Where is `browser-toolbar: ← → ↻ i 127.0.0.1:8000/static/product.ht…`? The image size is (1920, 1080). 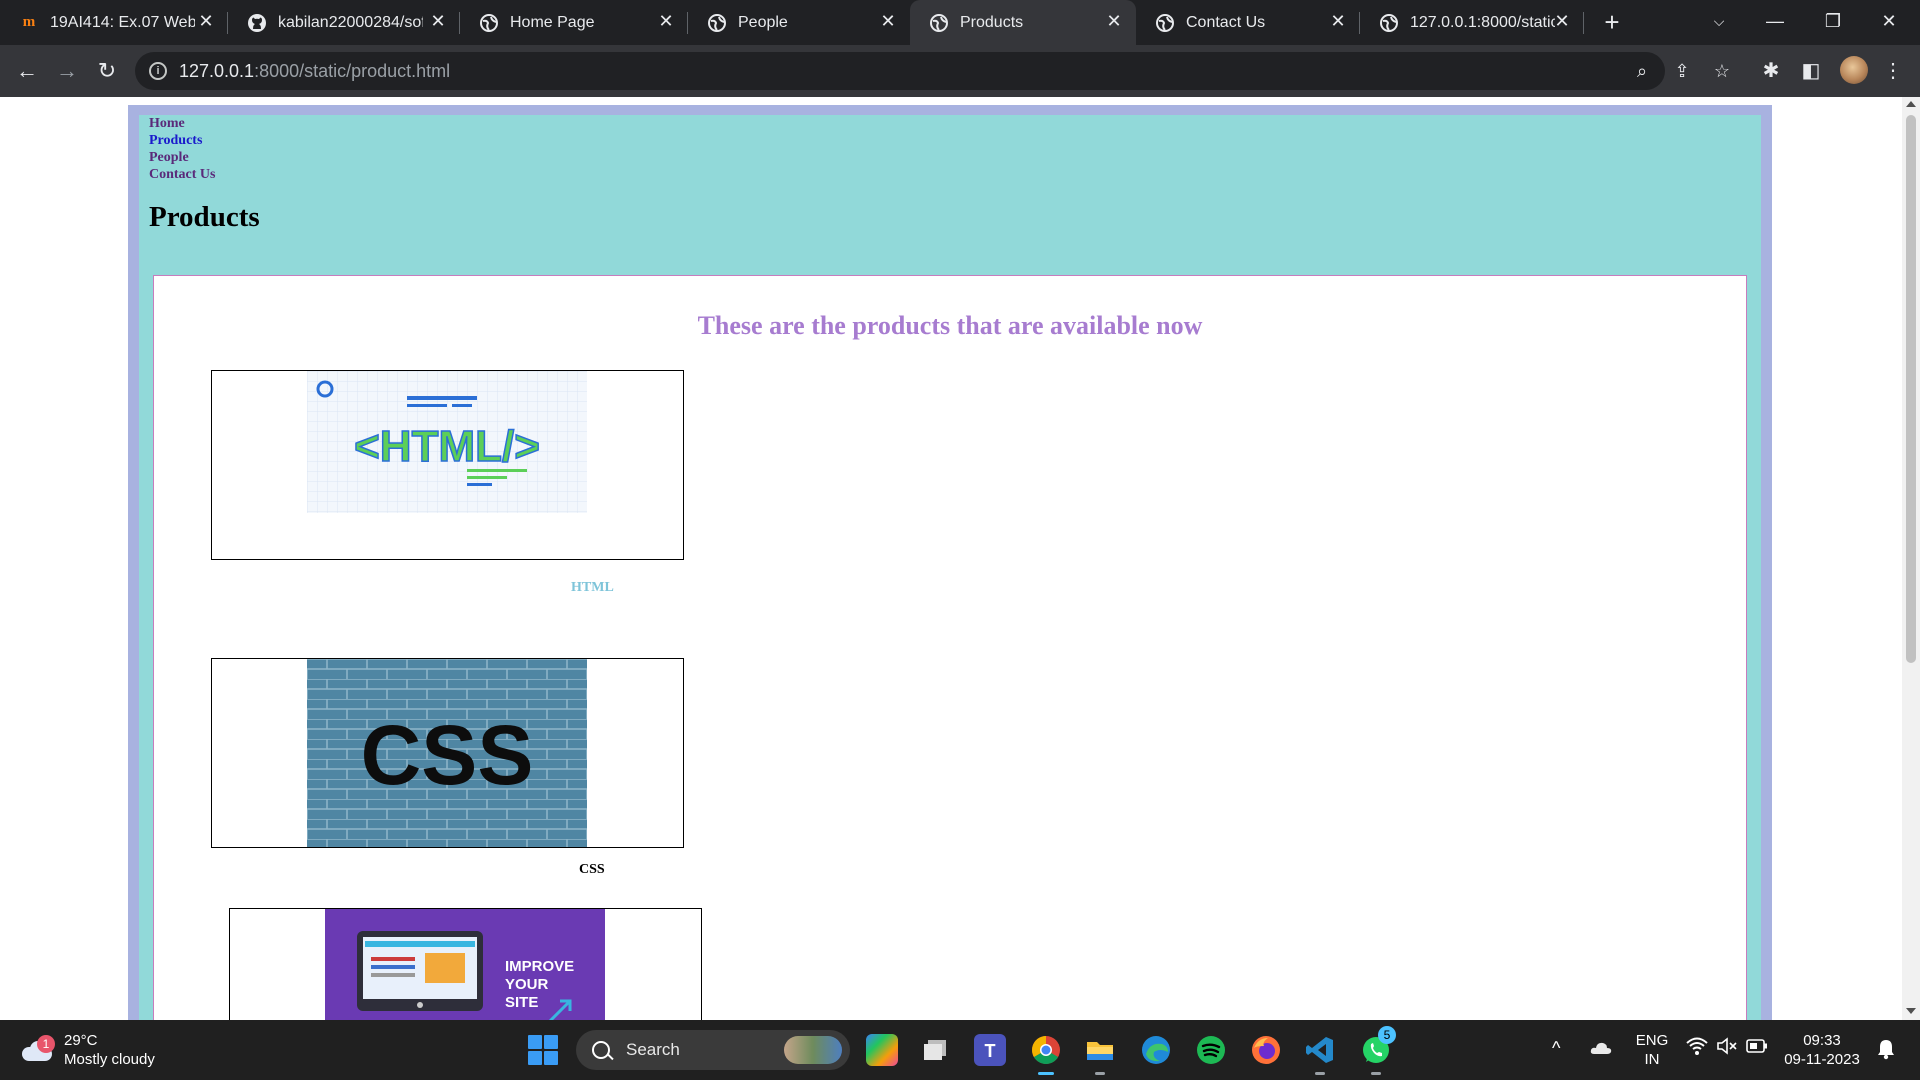 browser-toolbar: ← → ↻ i 127.0.0.1:8000/static/product.ht… is located at coordinates (960, 71).